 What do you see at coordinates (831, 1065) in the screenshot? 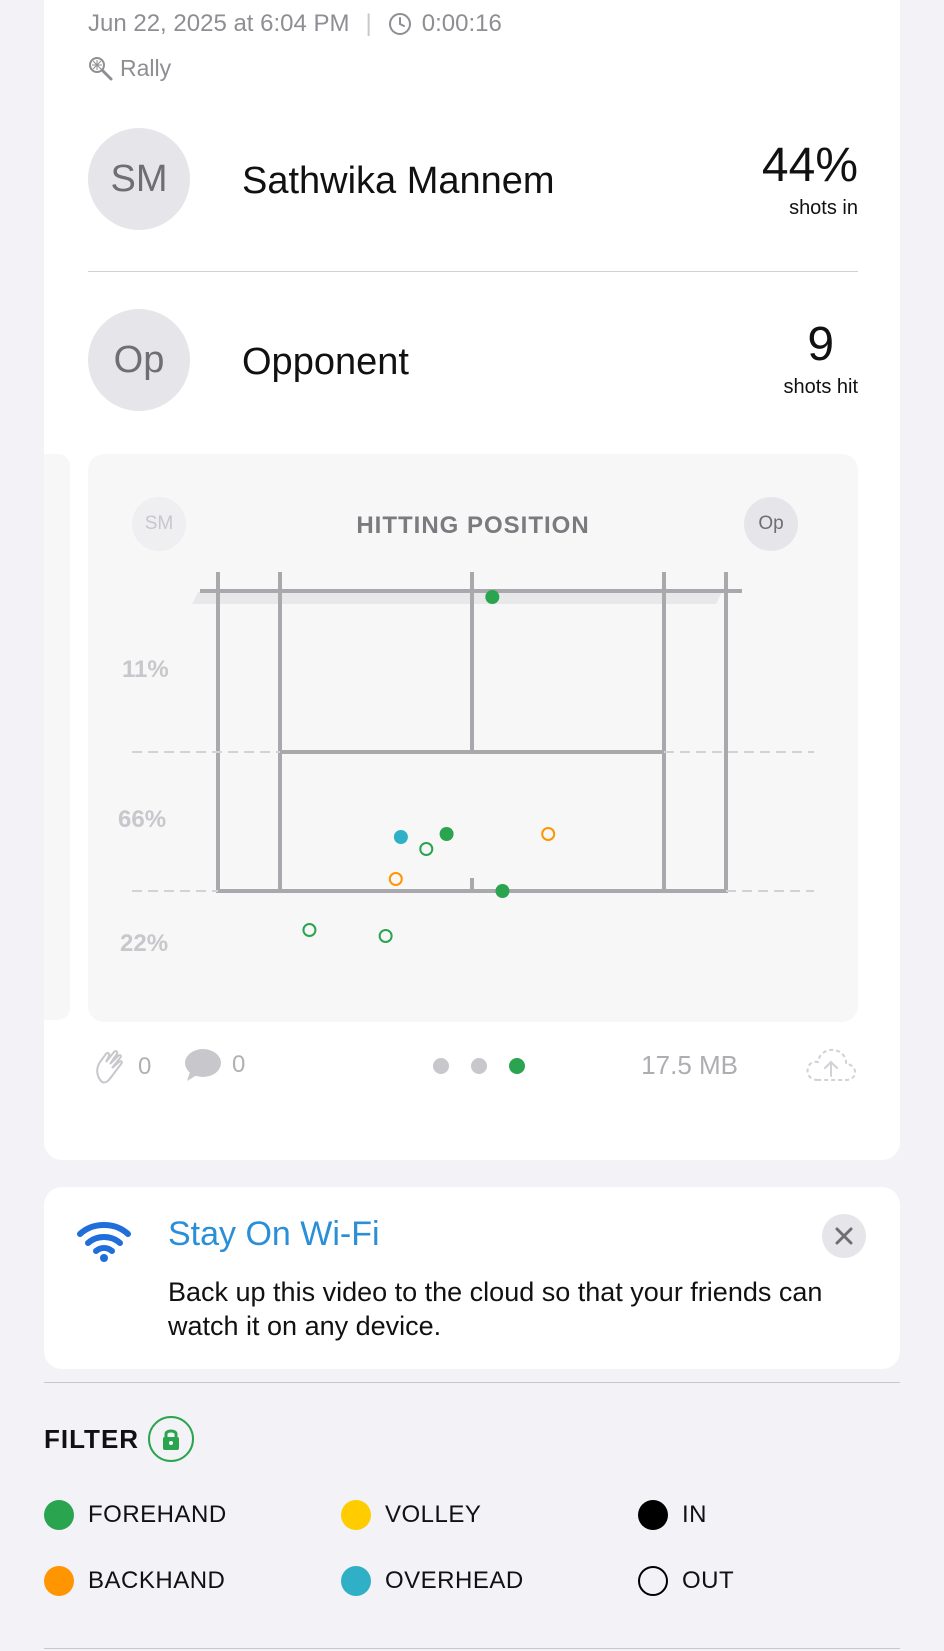
I see `cloud-upload-icon` at bounding box center [831, 1065].